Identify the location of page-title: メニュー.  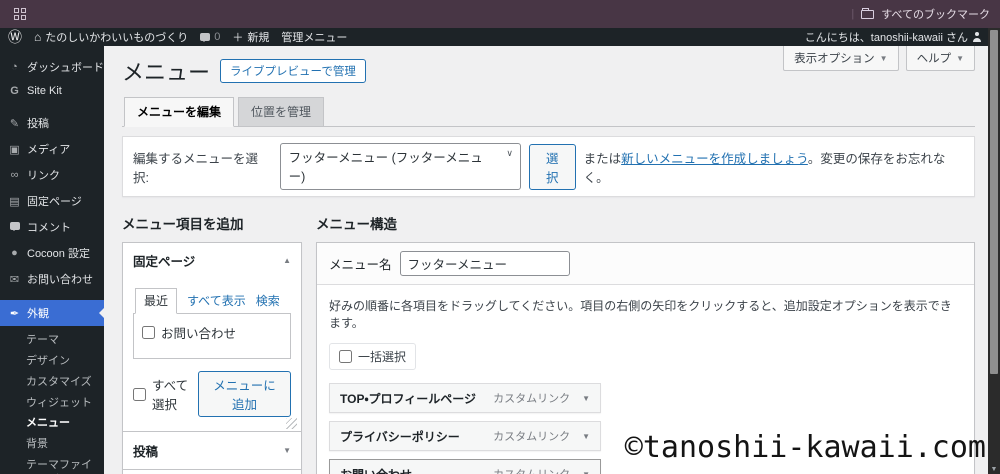
(166, 72).